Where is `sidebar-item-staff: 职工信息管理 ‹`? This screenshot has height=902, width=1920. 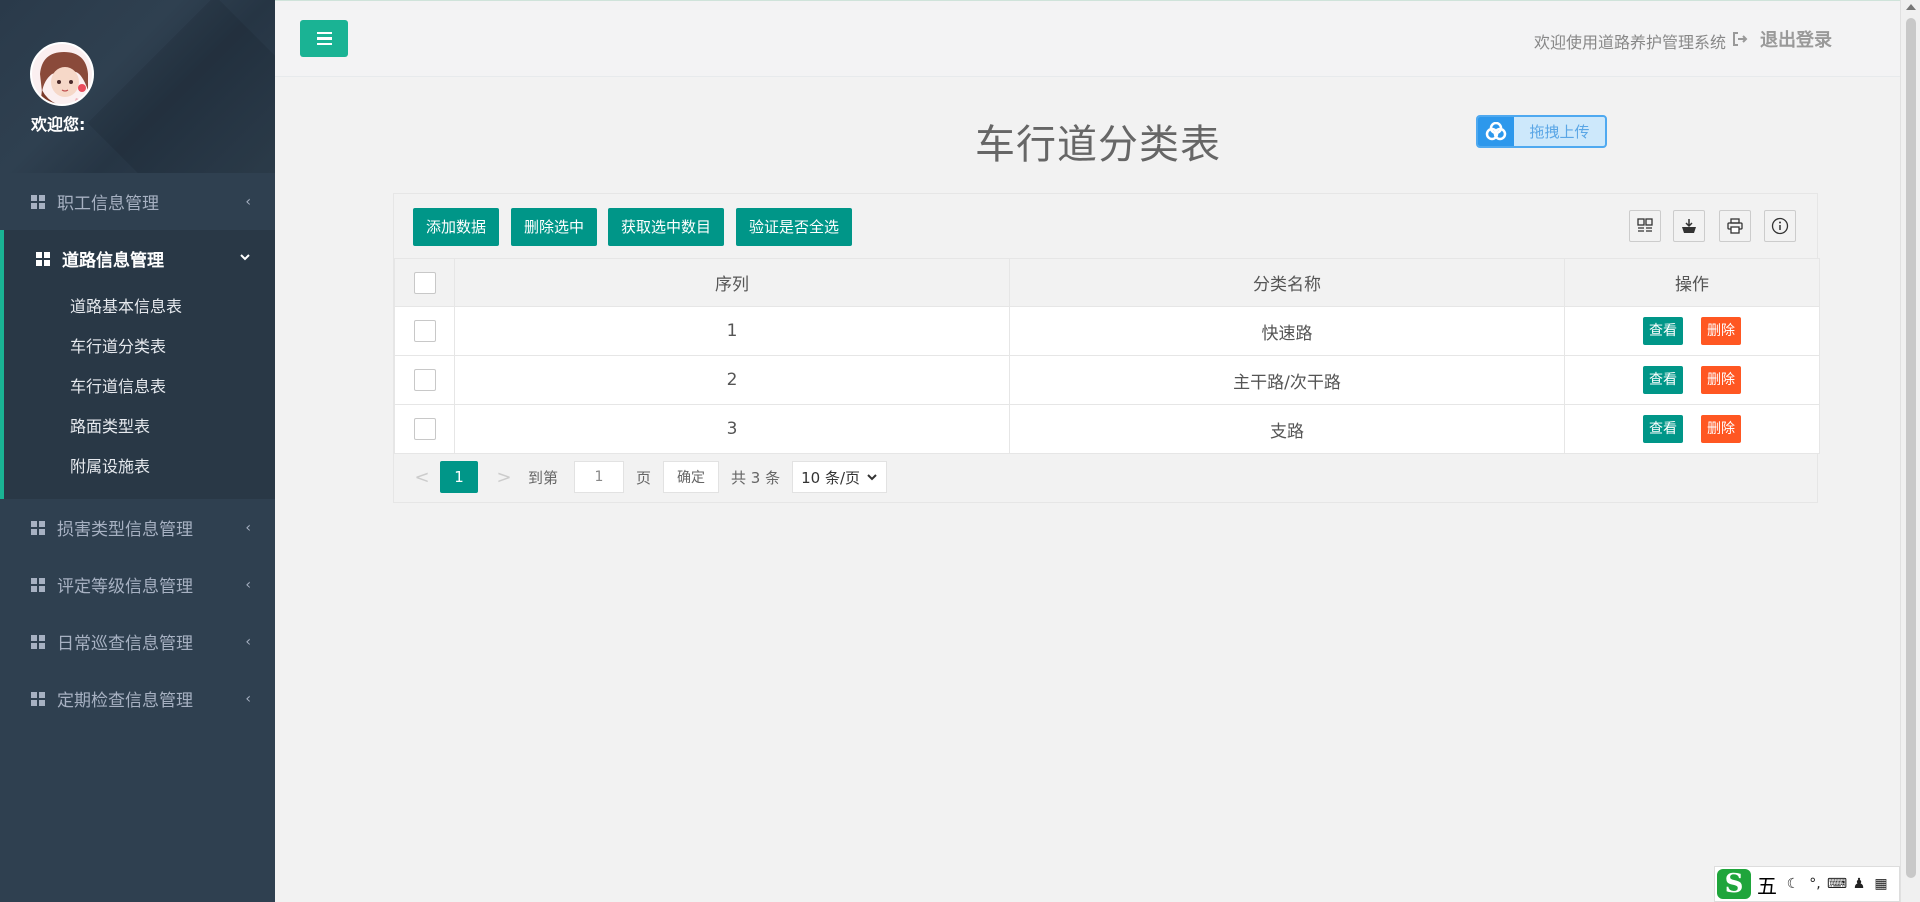 sidebar-item-staff: 职工信息管理 ‹ is located at coordinates (137, 201).